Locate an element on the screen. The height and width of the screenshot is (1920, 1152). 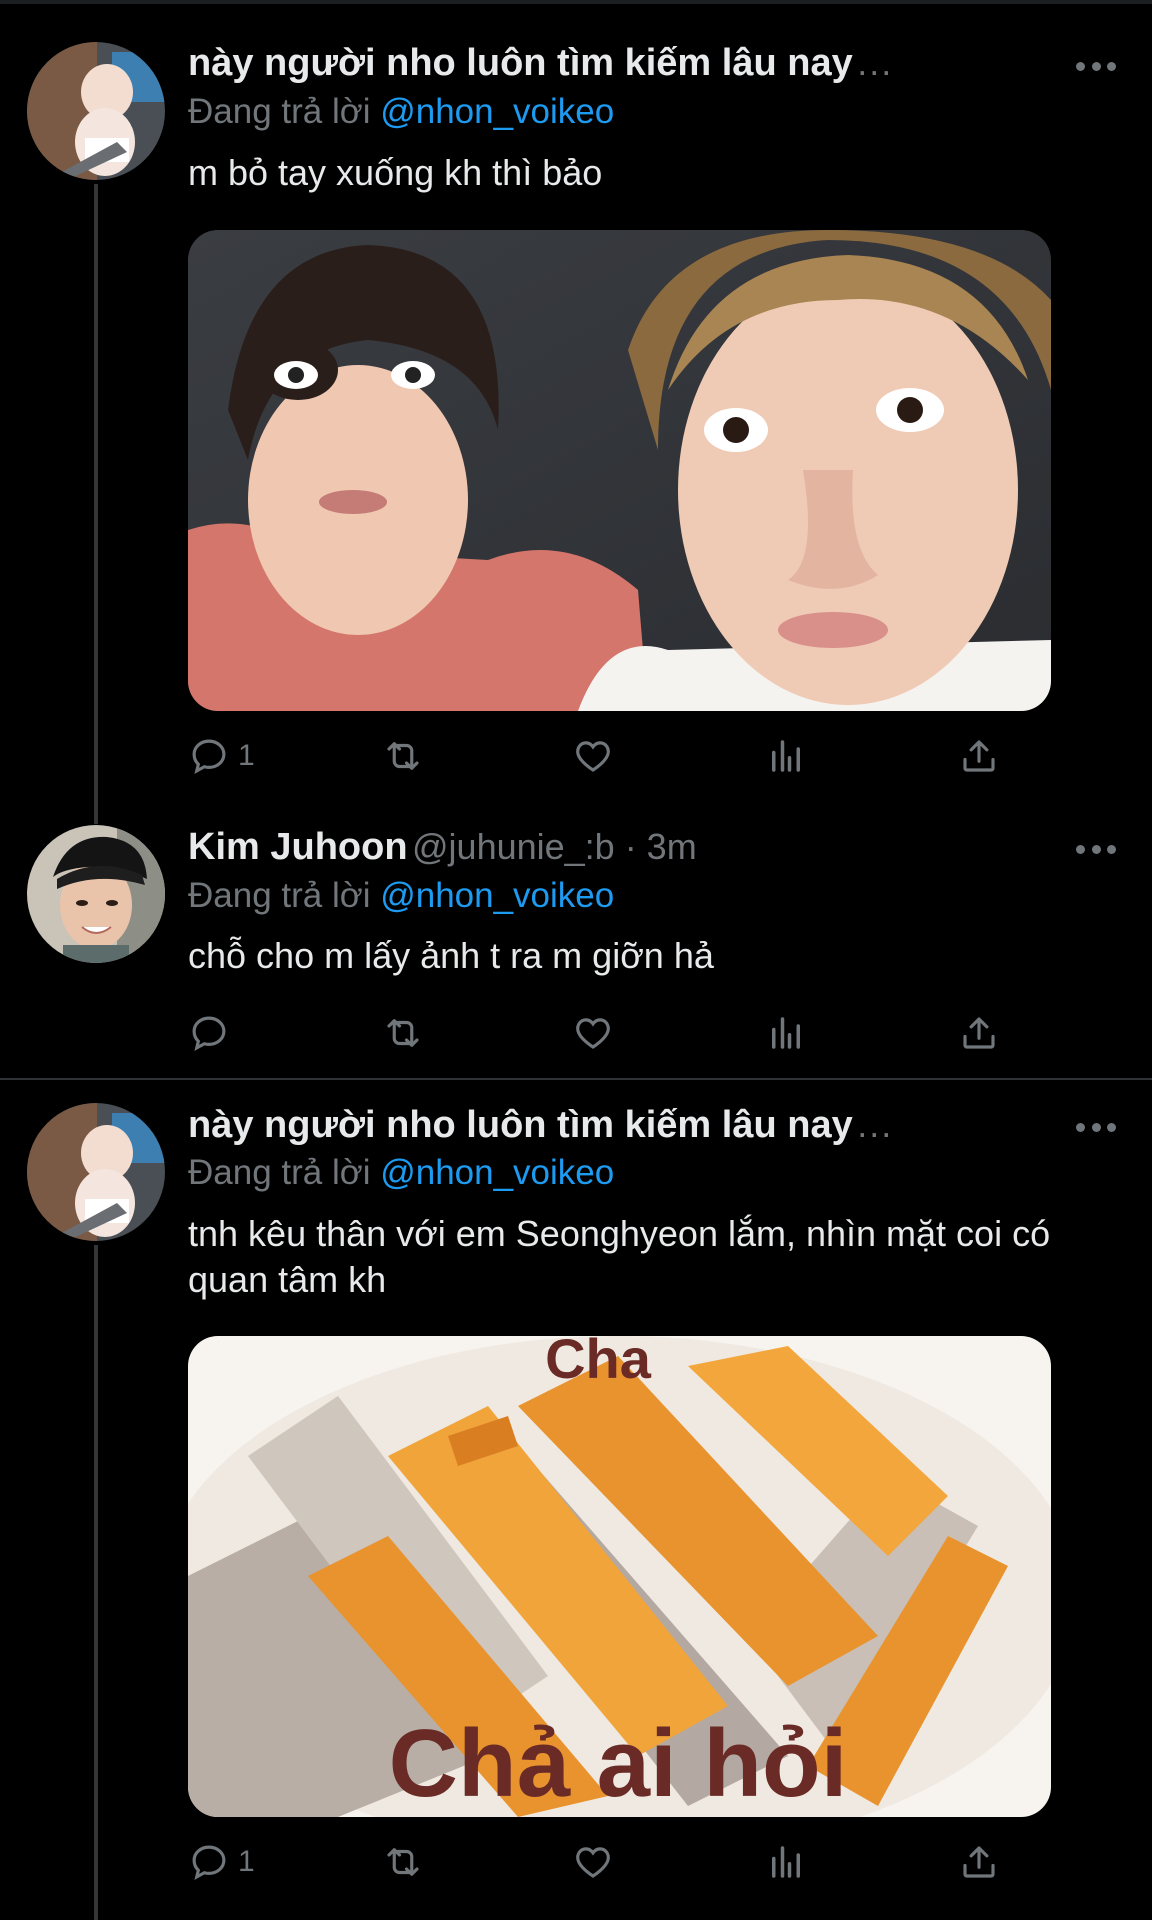
tweet-text: chỗ cho m lấy ảnh t ra m giỡn hả is located at coordinates (451, 955).